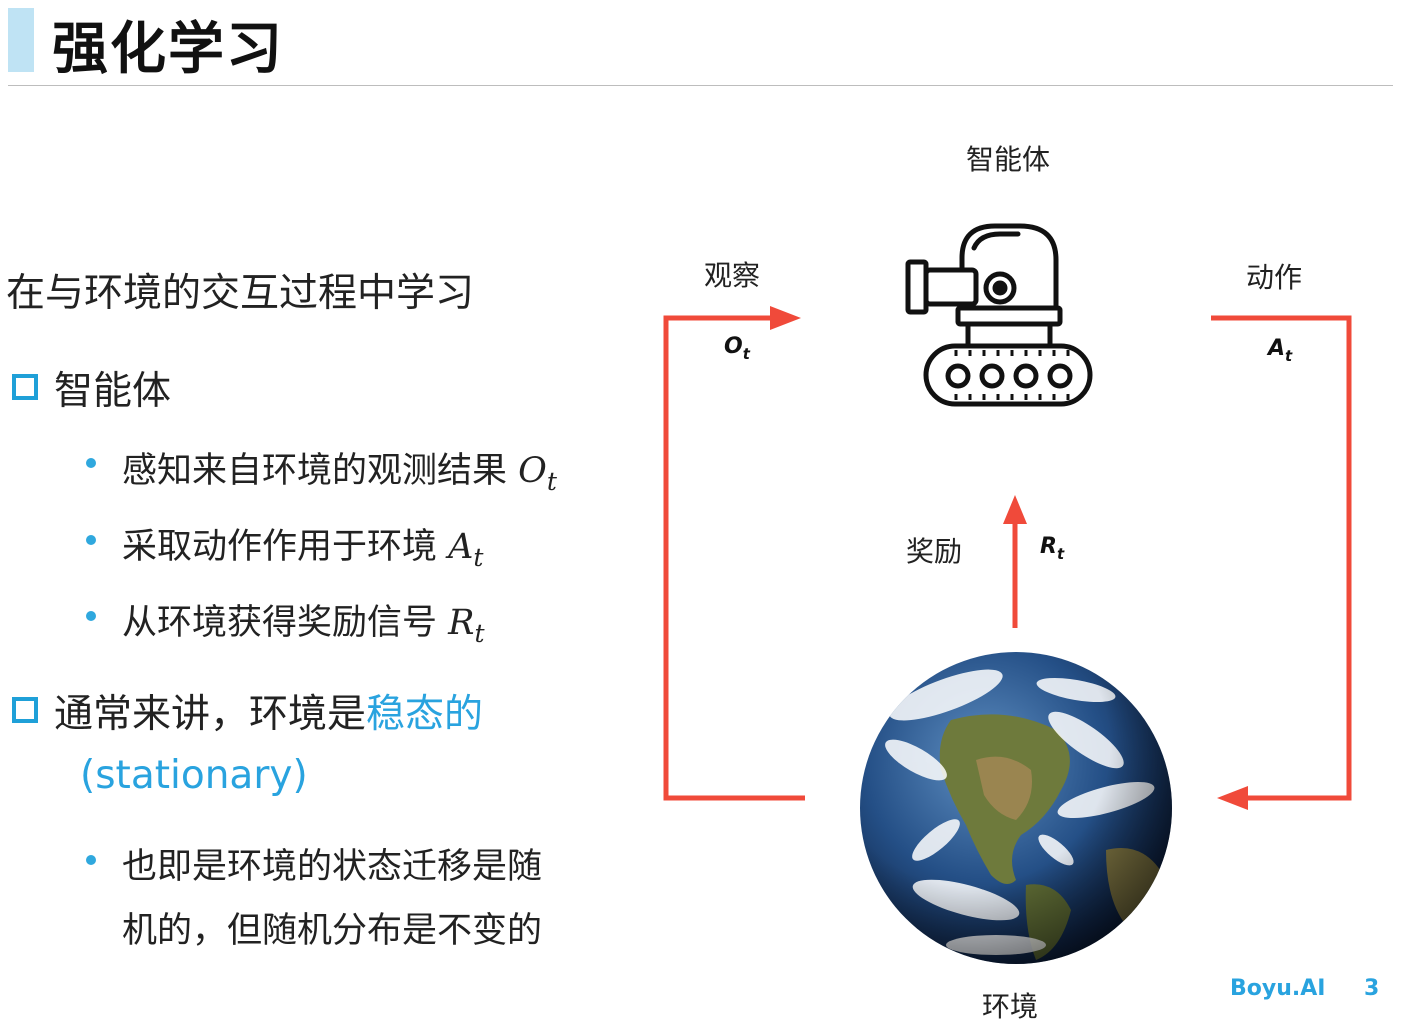 This screenshot has width=1420, height=1025. Describe the element at coordinates (1232, 798) in the screenshot. I see `action-arrowhead` at that location.